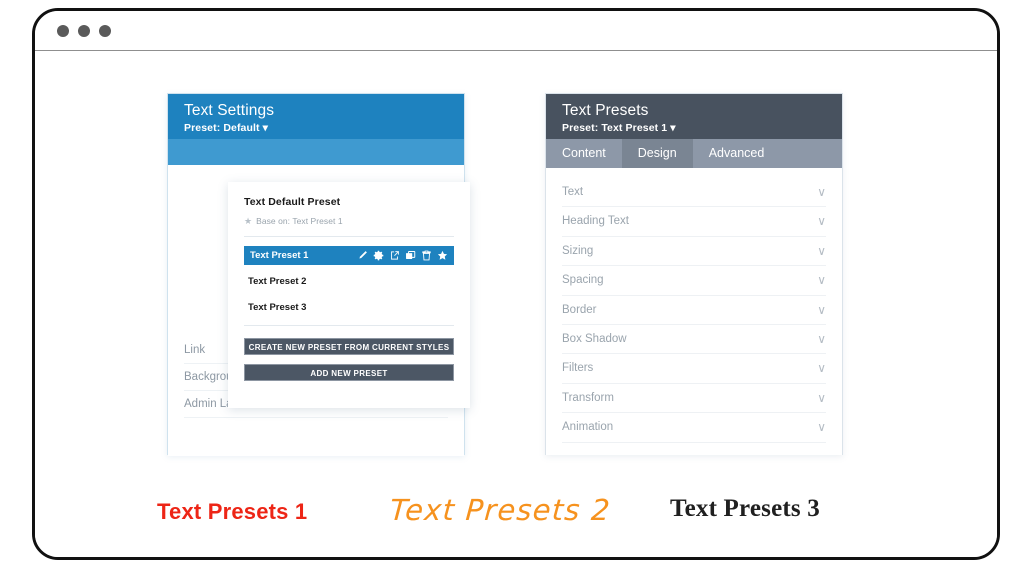 This screenshot has width=1024, height=577. I want to click on preset-popup-baseon: ★ Base on: Text Preset 1, so click(349, 221).